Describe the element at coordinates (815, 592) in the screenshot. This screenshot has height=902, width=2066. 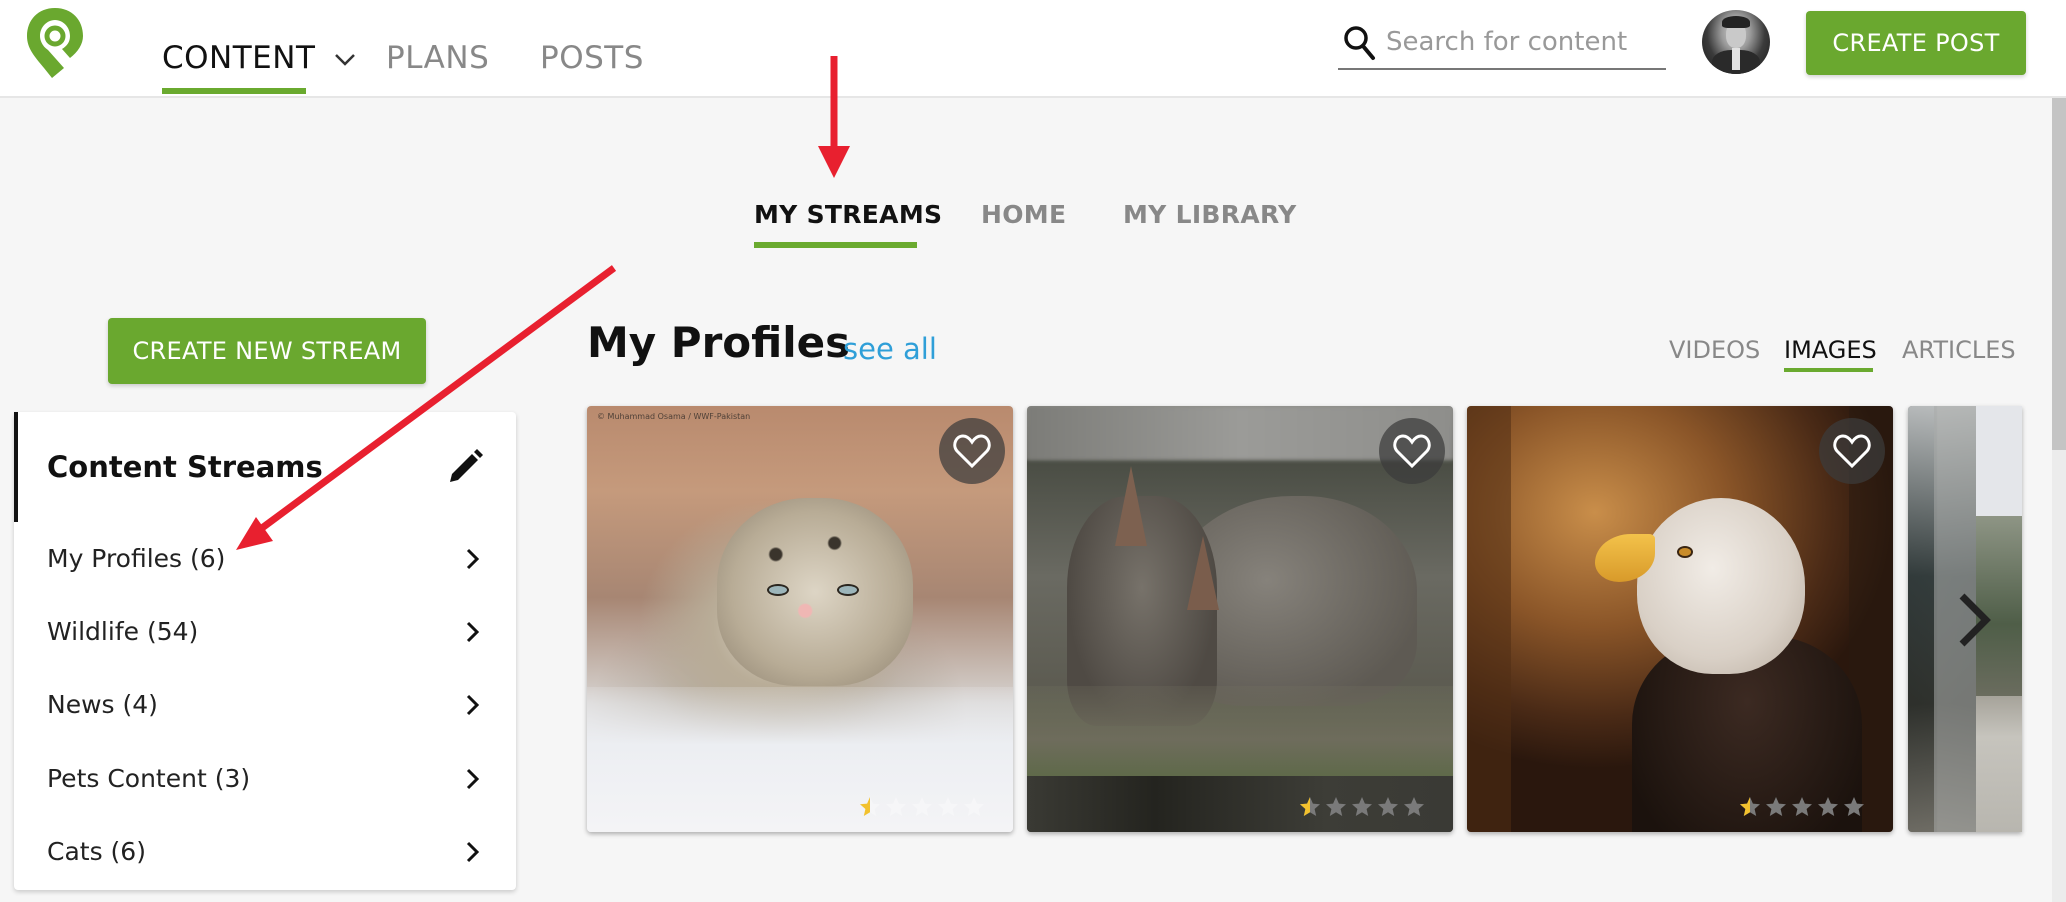
I see `image-leopard-head` at that location.